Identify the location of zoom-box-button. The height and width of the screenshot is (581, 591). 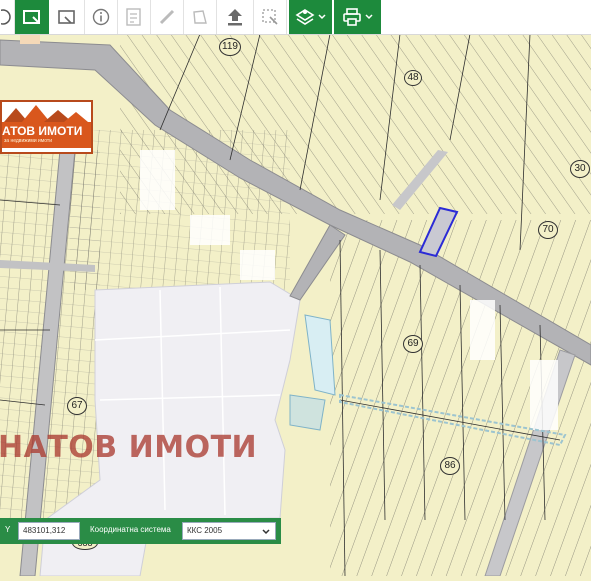
(32, 17).